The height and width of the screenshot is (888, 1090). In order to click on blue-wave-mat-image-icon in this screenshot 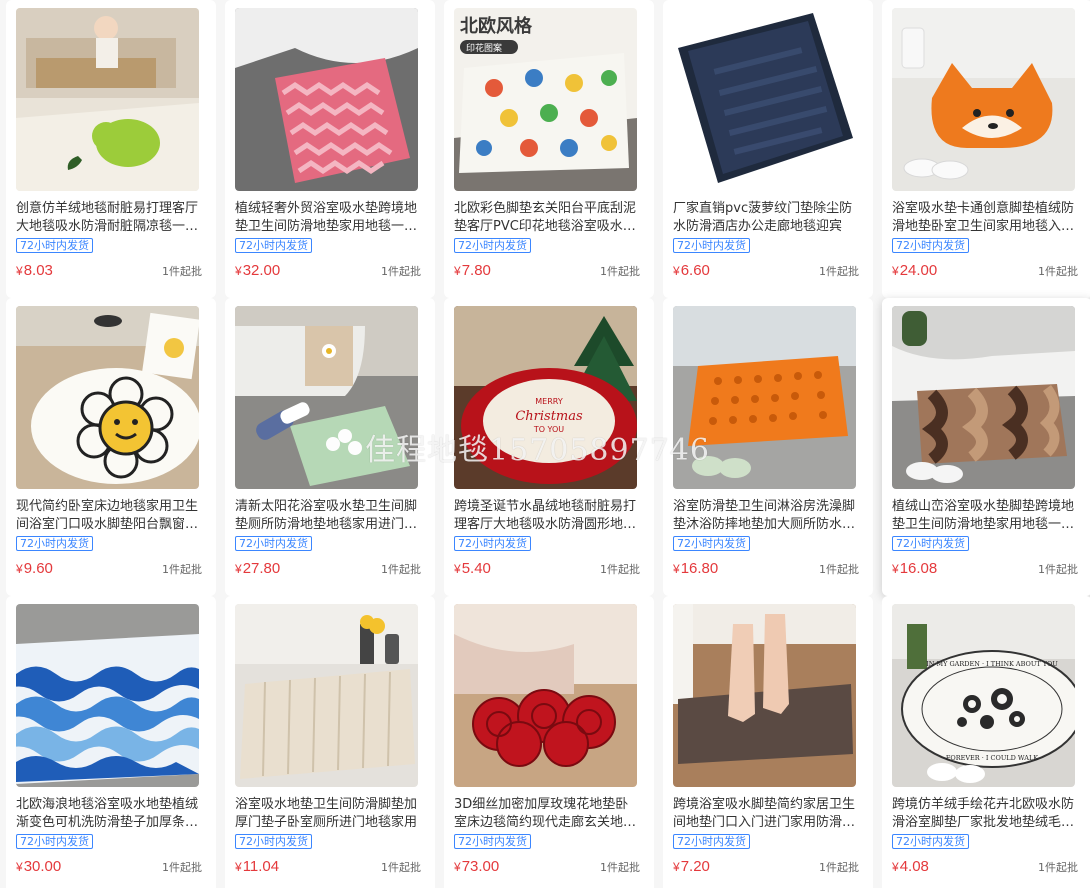, I will do `click(107, 695)`.